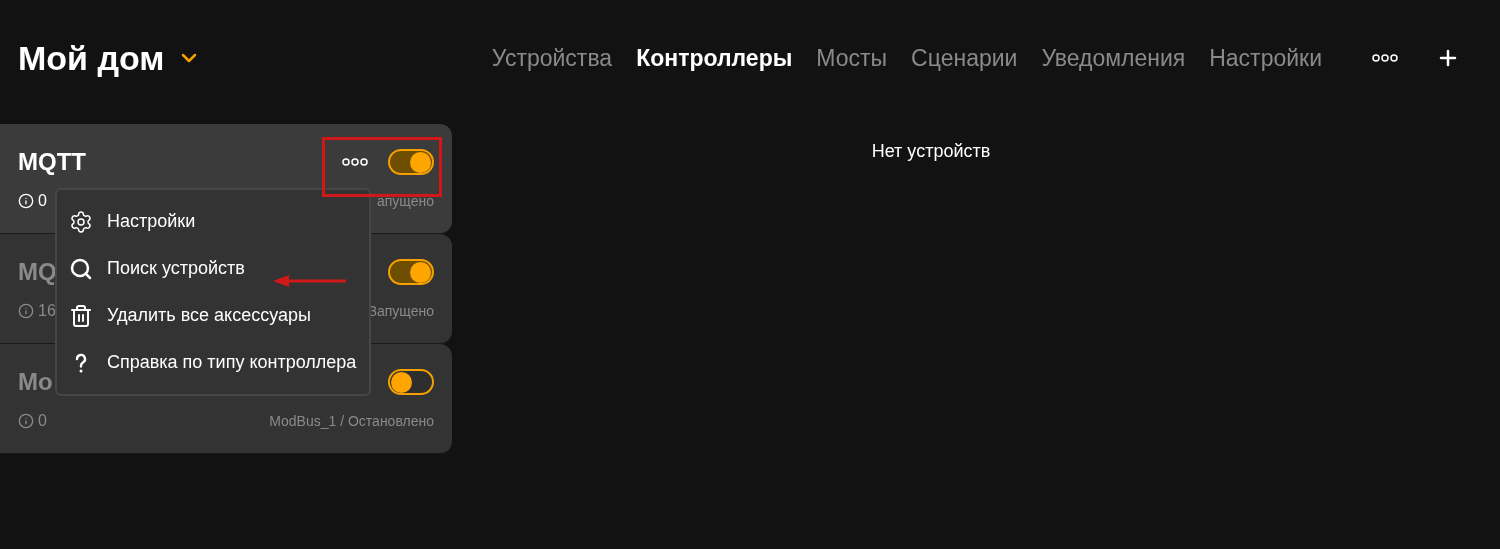 The width and height of the screenshot is (1500, 549). Describe the element at coordinates (81, 268) in the screenshot. I see `search-icon` at that location.